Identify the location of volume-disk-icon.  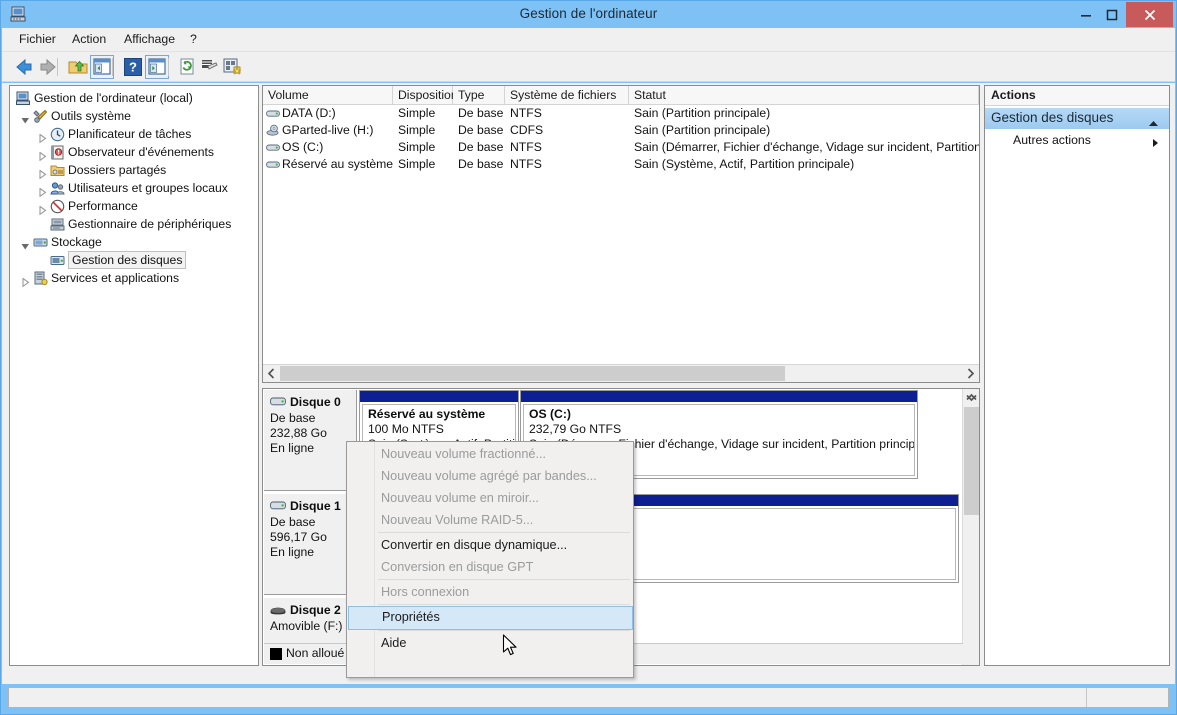
(273, 164).